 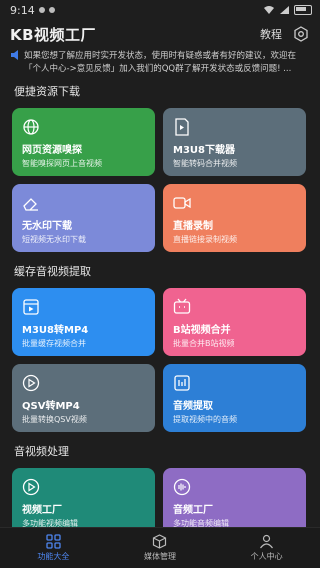 What do you see at coordinates (51, 406) in the screenshot?
I see `card-title: QSV转MP4` at bounding box center [51, 406].